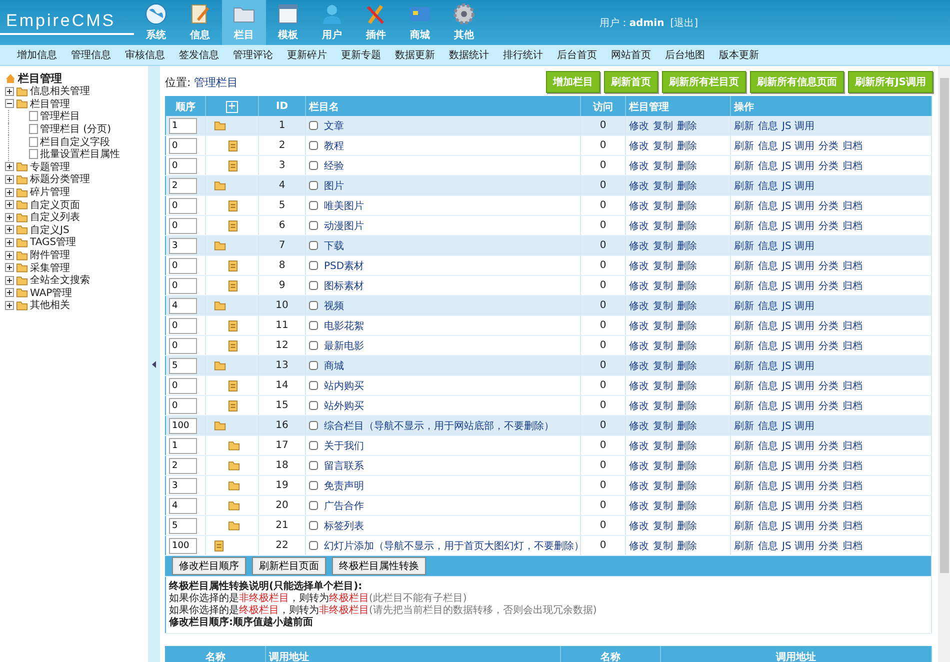  What do you see at coordinates (334, 126) in the screenshot?
I see `category-link: 文章` at bounding box center [334, 126].